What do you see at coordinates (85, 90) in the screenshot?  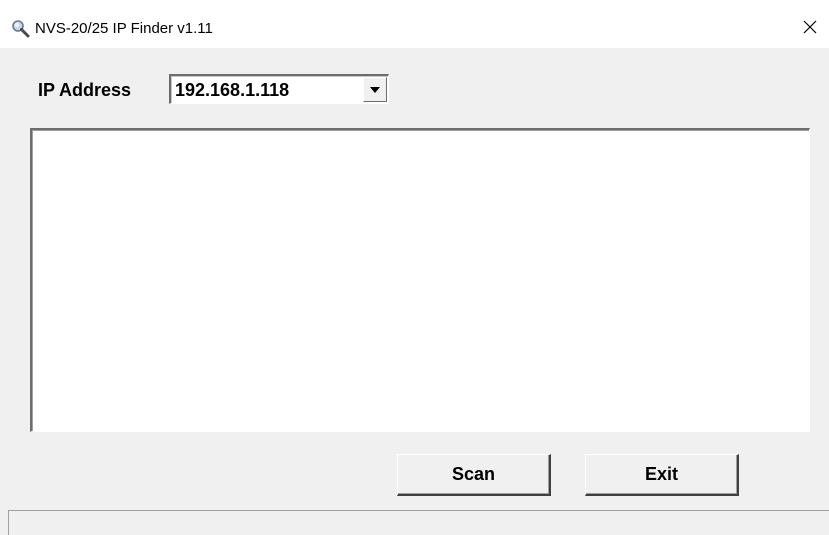 I see `ip-address-label: IP Address` at bounding box center [85, 90].